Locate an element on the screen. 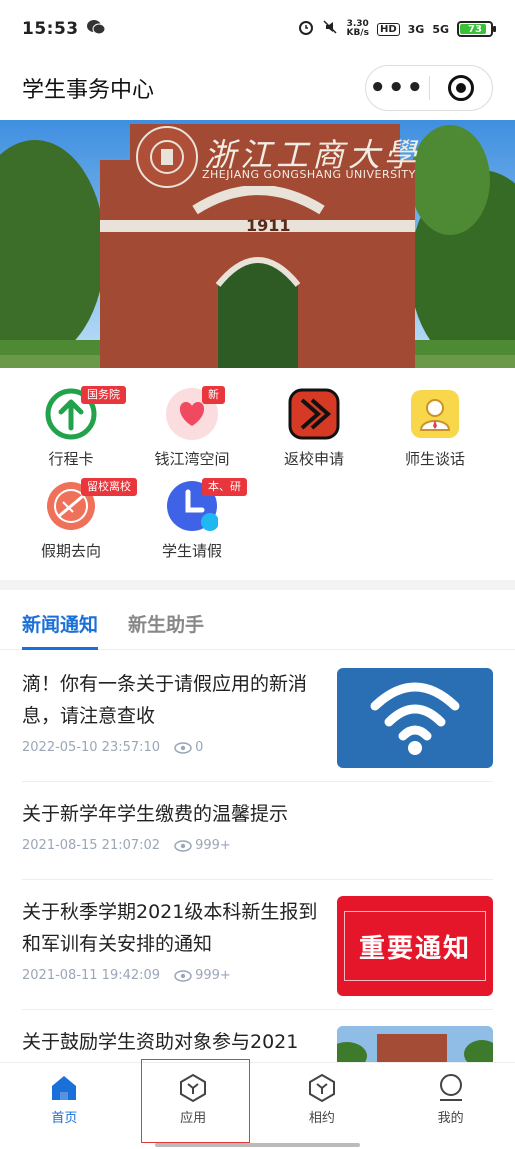 This screenshot has width=515, height=1149. status-time: 15:53 is located at coordinates (50, 29).